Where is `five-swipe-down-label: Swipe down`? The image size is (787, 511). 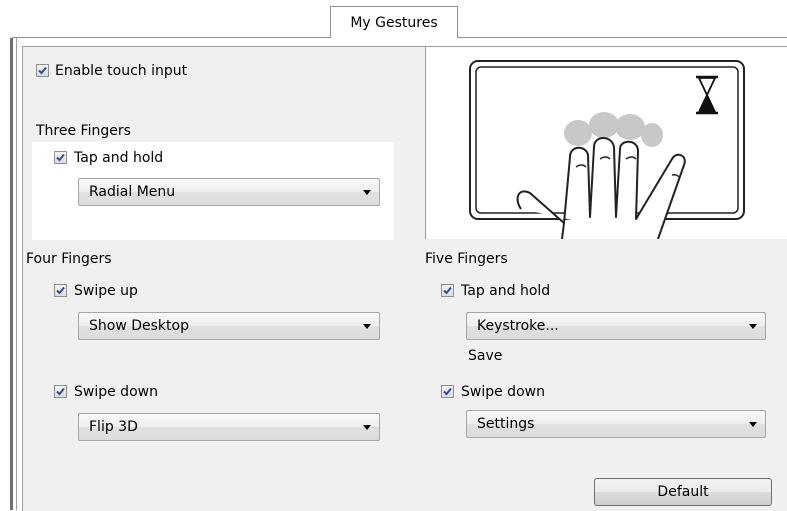 five-swipe-down-label: Swipe down is located at coordinates (503, 392).